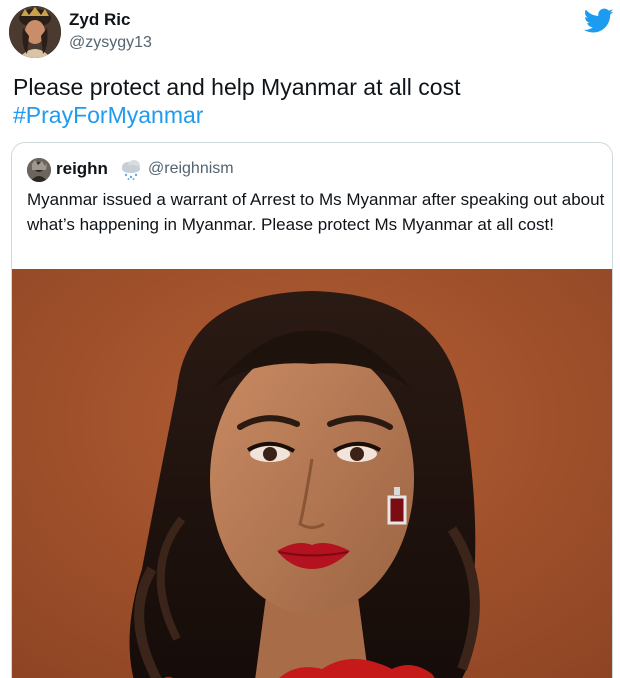 The image size is (620, 678). Describe the element at coordinates (99, 20) in the screenshot. I see `author-display-name: Zyd Ric` at that location.